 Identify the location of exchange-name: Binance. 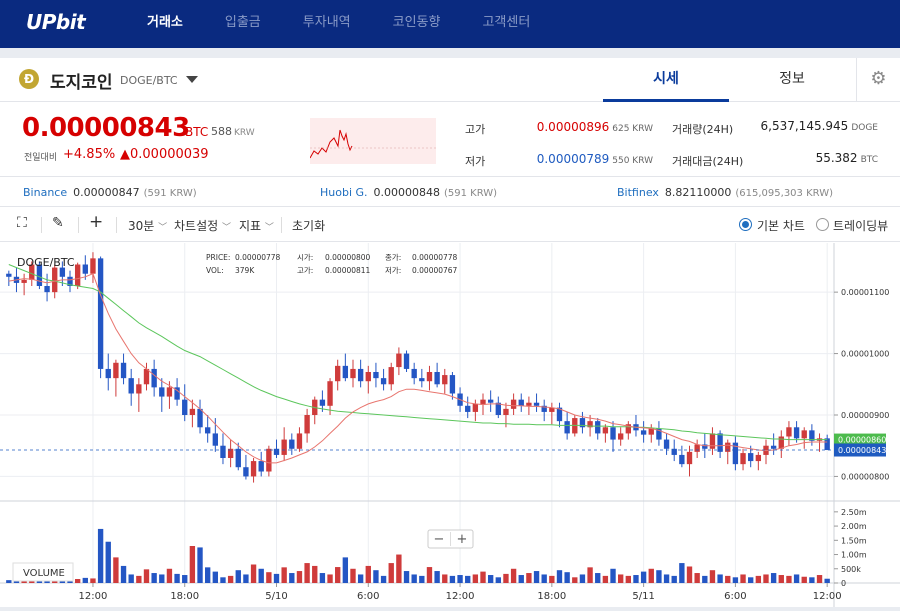
(45, 192).